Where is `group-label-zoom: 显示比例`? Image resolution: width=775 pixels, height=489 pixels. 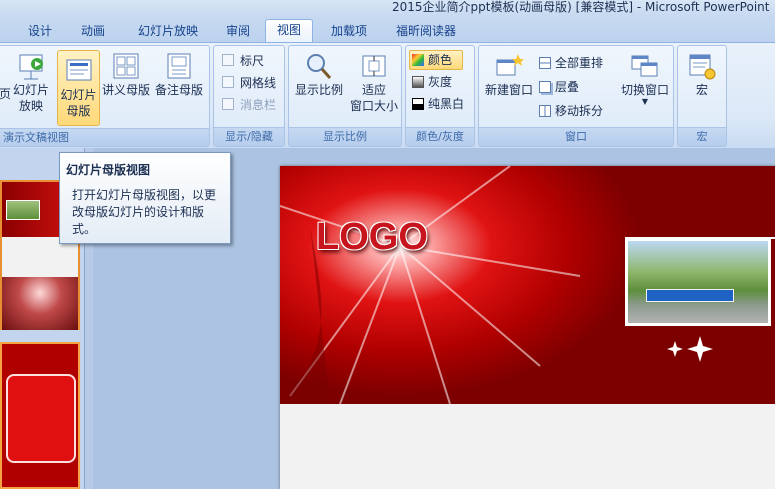
group-label-zoom: 显示比例 is located at coordinates (345, 136).